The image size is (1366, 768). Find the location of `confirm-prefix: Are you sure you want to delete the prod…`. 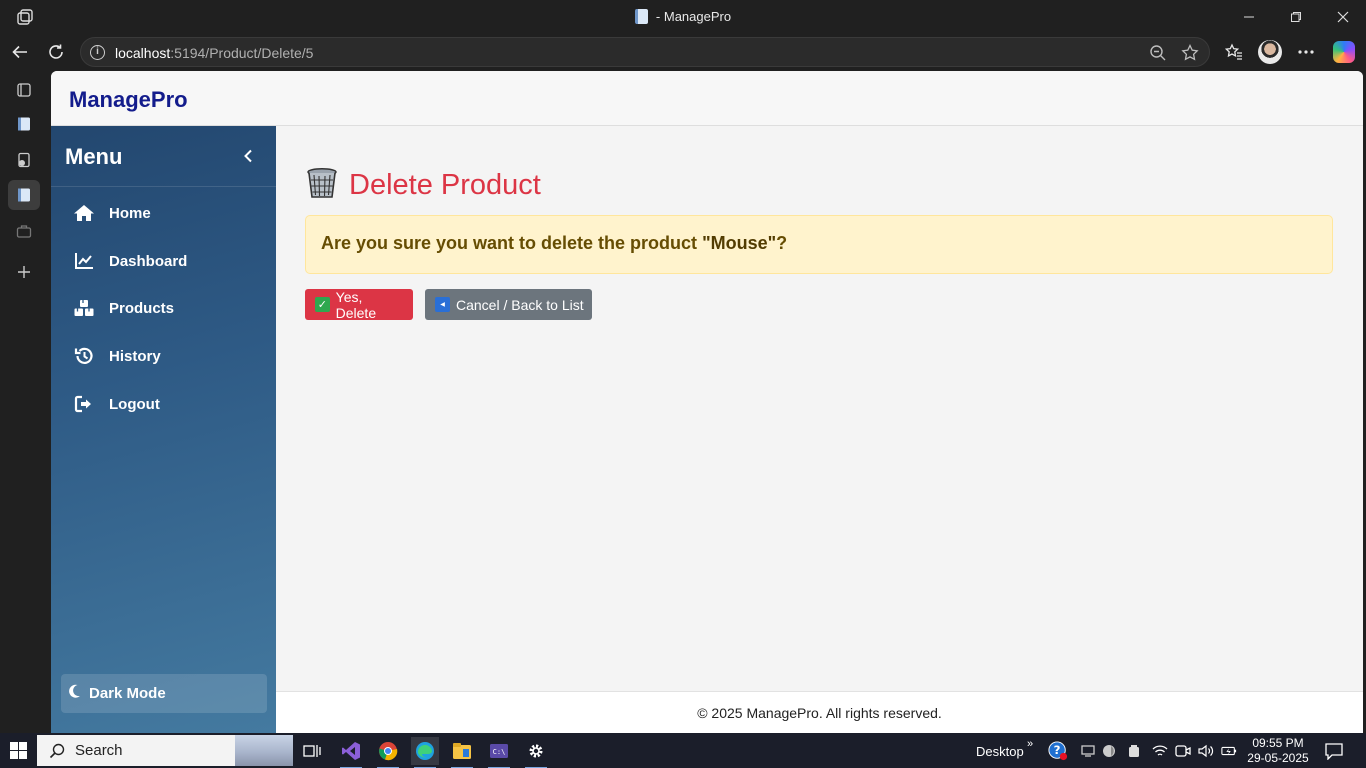

confirm-prefix: Are you sure you want to delete the prod… is located at coordinates (512, 243).